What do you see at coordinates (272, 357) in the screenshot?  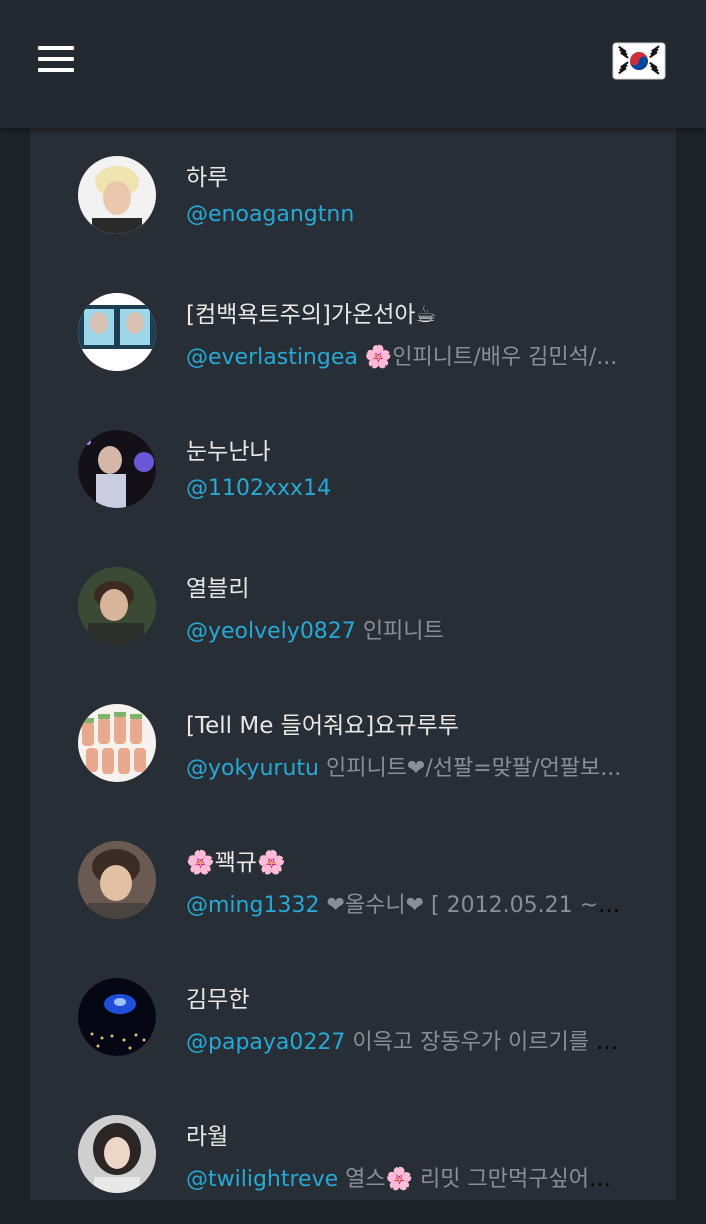 I see `user-handle: @everlastingea` at bounding box center [272, 357].